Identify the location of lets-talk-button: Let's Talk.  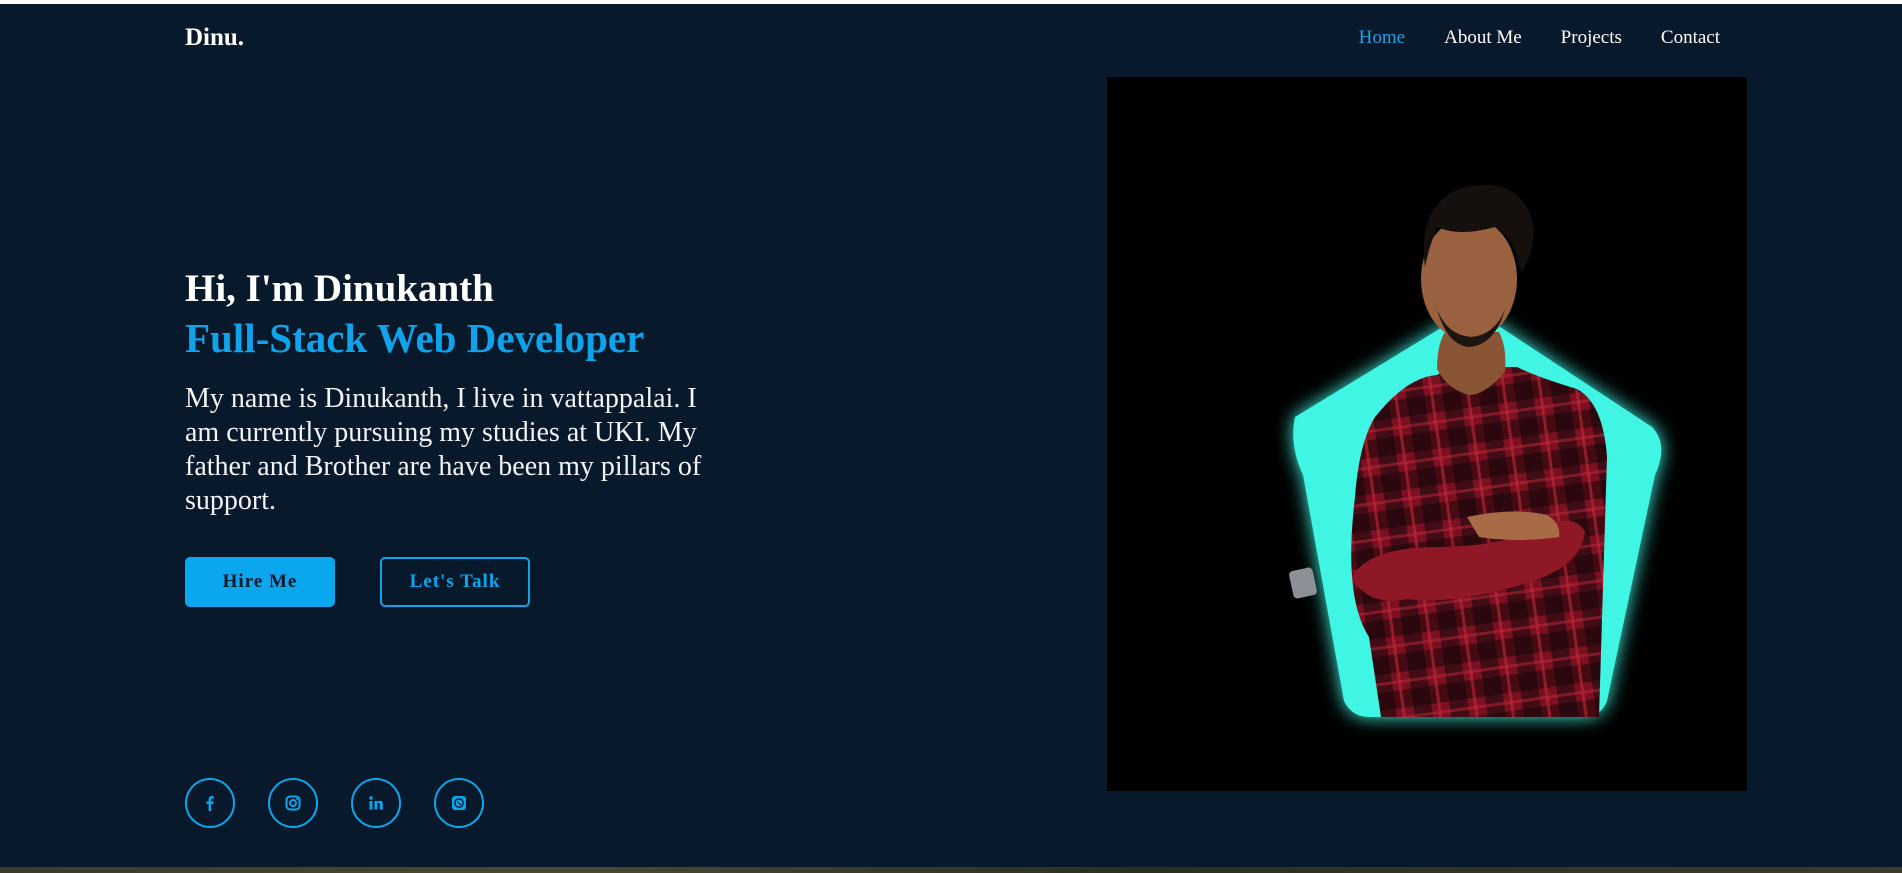
(455, 582).